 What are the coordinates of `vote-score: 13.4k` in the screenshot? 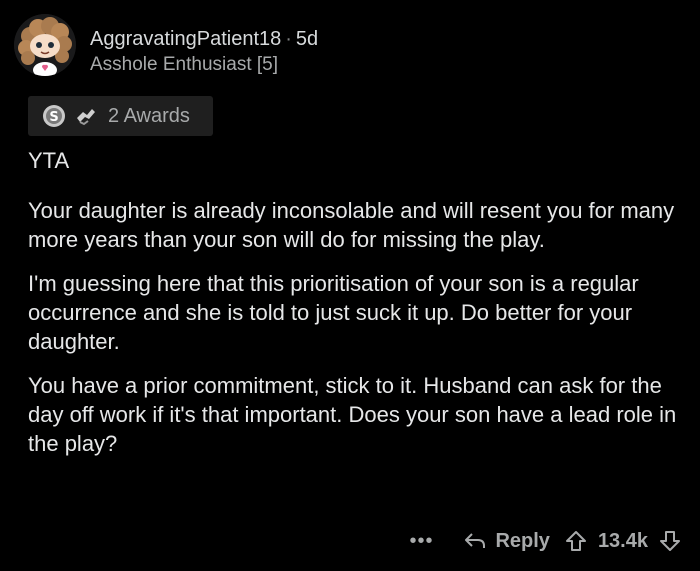 It's located at (622, 540).